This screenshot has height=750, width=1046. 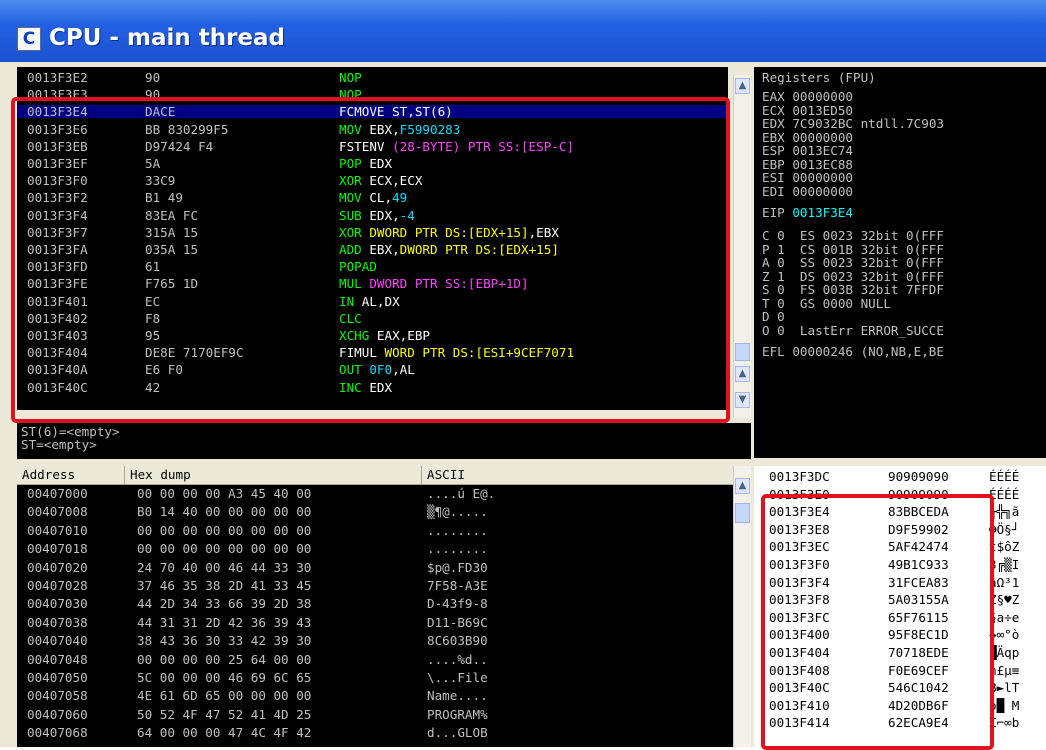 What do you see at coordinates (900, 705) in the screenshot?
I see `stack-row: 0013F410 4D20DB6F o█ M` at bounding box center [900, 705].